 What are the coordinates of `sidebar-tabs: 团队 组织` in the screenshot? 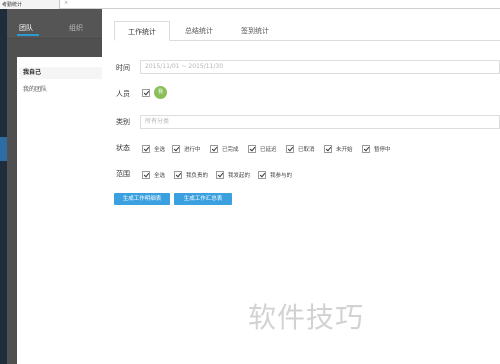 It's located at (54, 24).